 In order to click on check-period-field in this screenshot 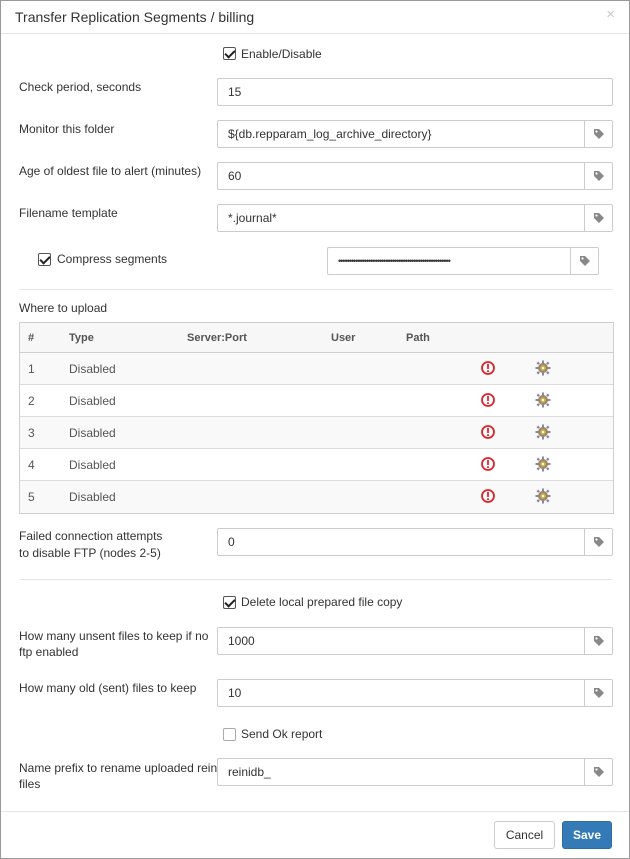, I will do `click(415, 92)`.